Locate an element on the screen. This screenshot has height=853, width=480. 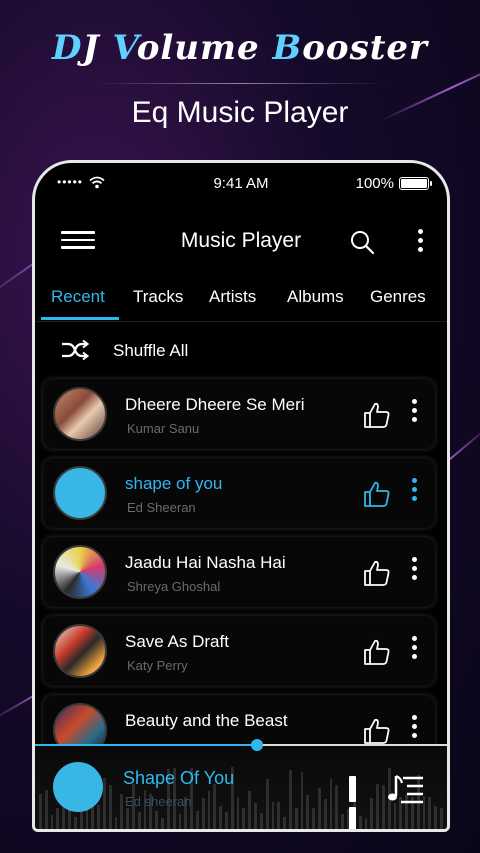
search-icon is located at coordinates (362, 242).